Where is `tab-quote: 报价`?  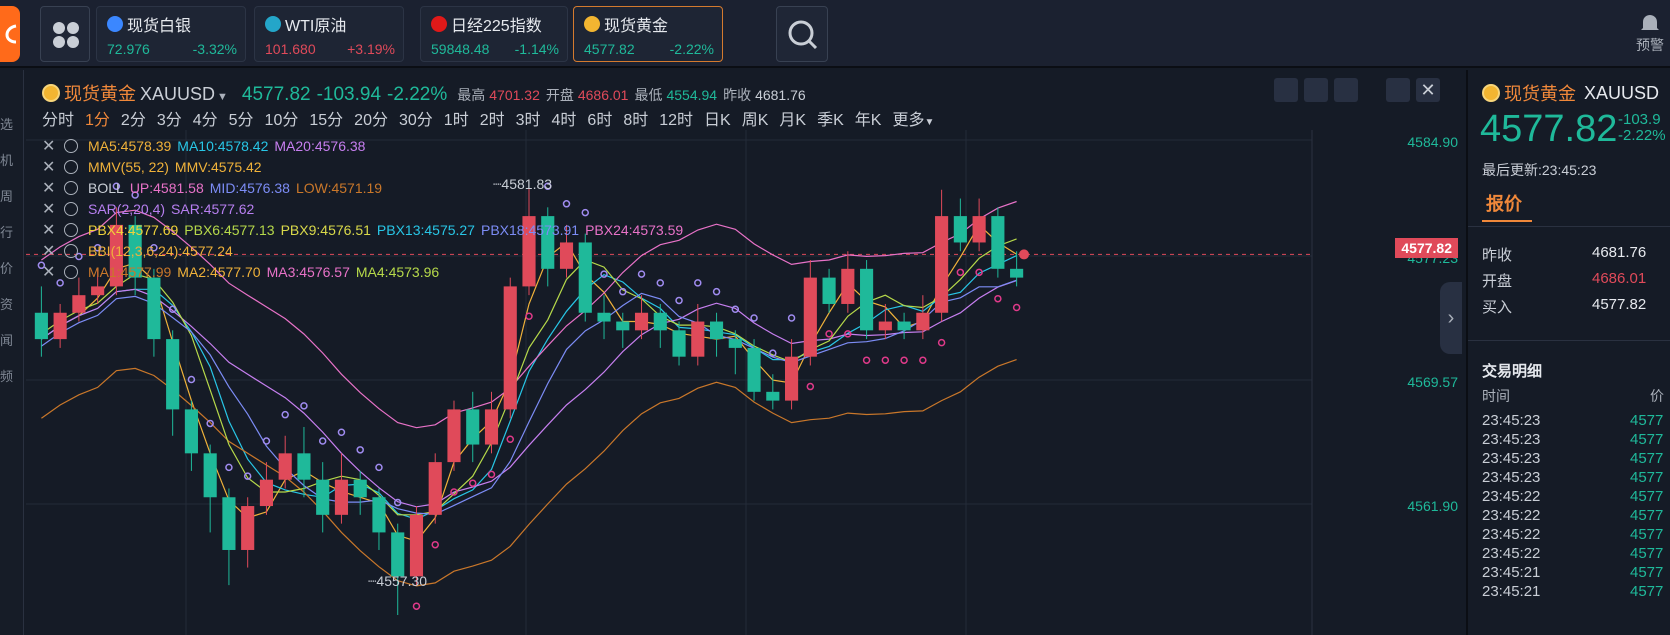 tab-quote: 报价 is located at coordinates (1504, 203).